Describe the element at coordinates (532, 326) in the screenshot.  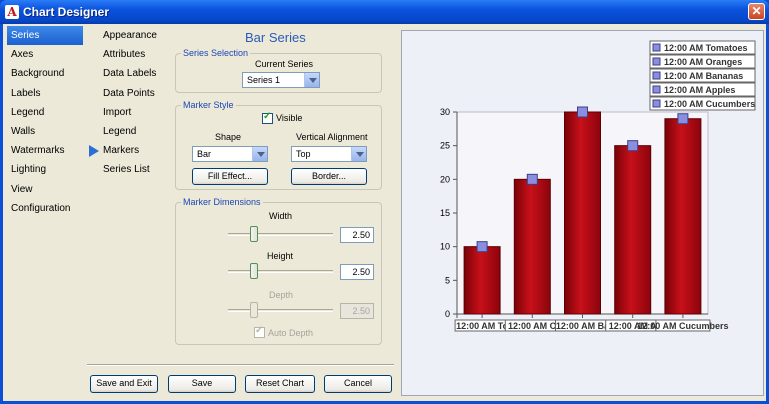
I see `x-tick-label: 12:00 AM O` at that location.